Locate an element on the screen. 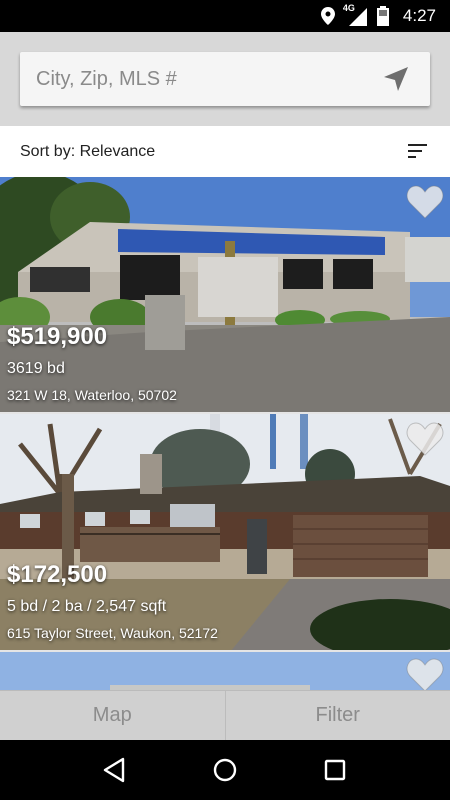 The image size is (450, 800). signal-icon: 4G is located at coordinates (355, 14).